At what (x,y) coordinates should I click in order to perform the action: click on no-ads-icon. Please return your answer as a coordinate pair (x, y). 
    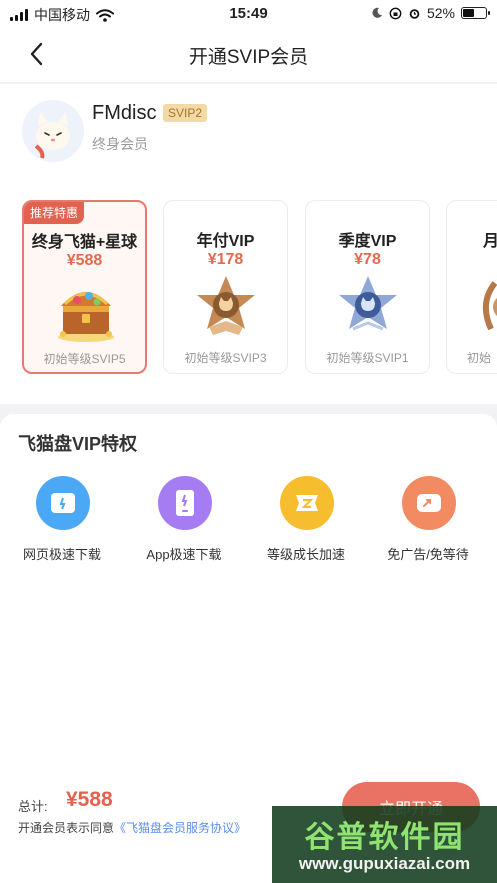
    Looking at the image, I should click on (429, 503).